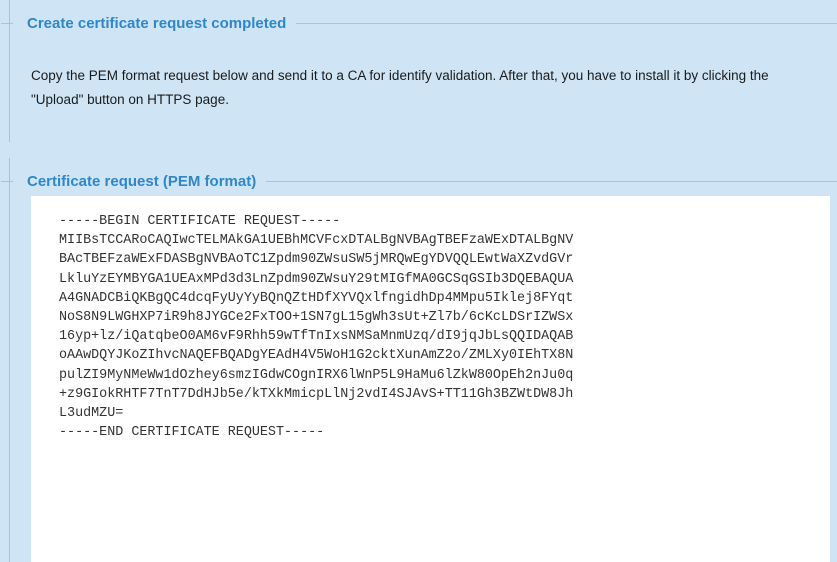 The height and width of the screenshot is (562, 837). What do you see at coordinates (157, 23) in the screenshot?
I see `create-completed-title: Create certificate request completed` at bounding box center [157, 23].